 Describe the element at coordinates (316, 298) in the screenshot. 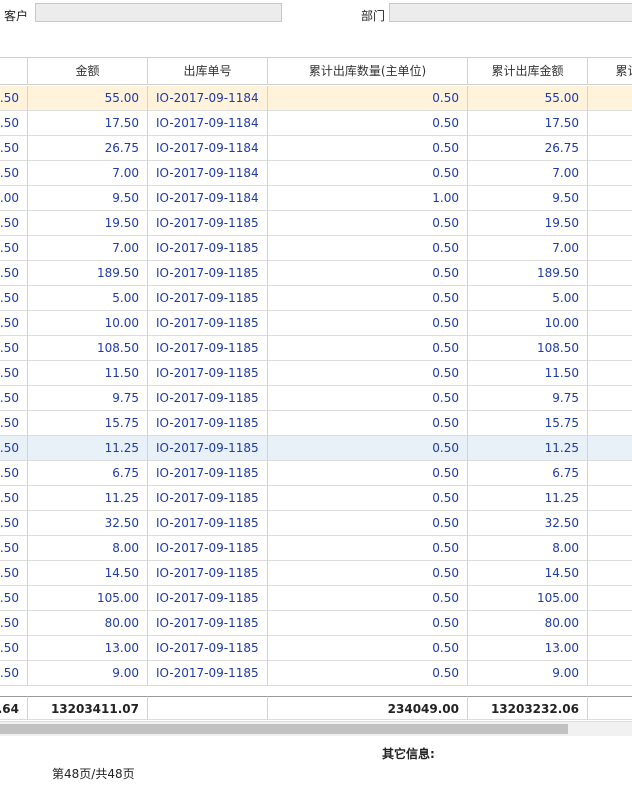

I see `table-row: 0.505.00IO-2017-09-11850.505.00` at that location.